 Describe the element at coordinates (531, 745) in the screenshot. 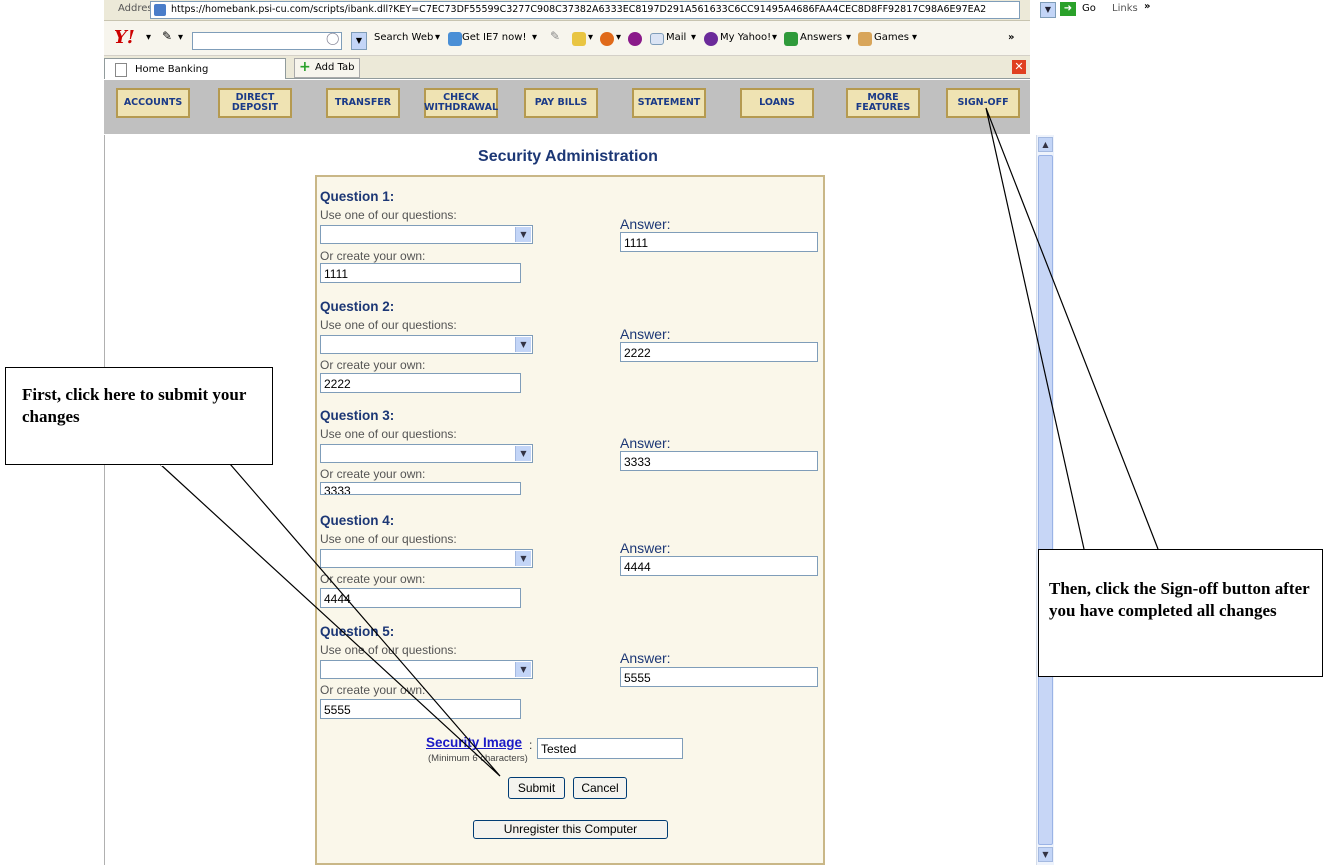

I see `security-image-colon: :` at that location.